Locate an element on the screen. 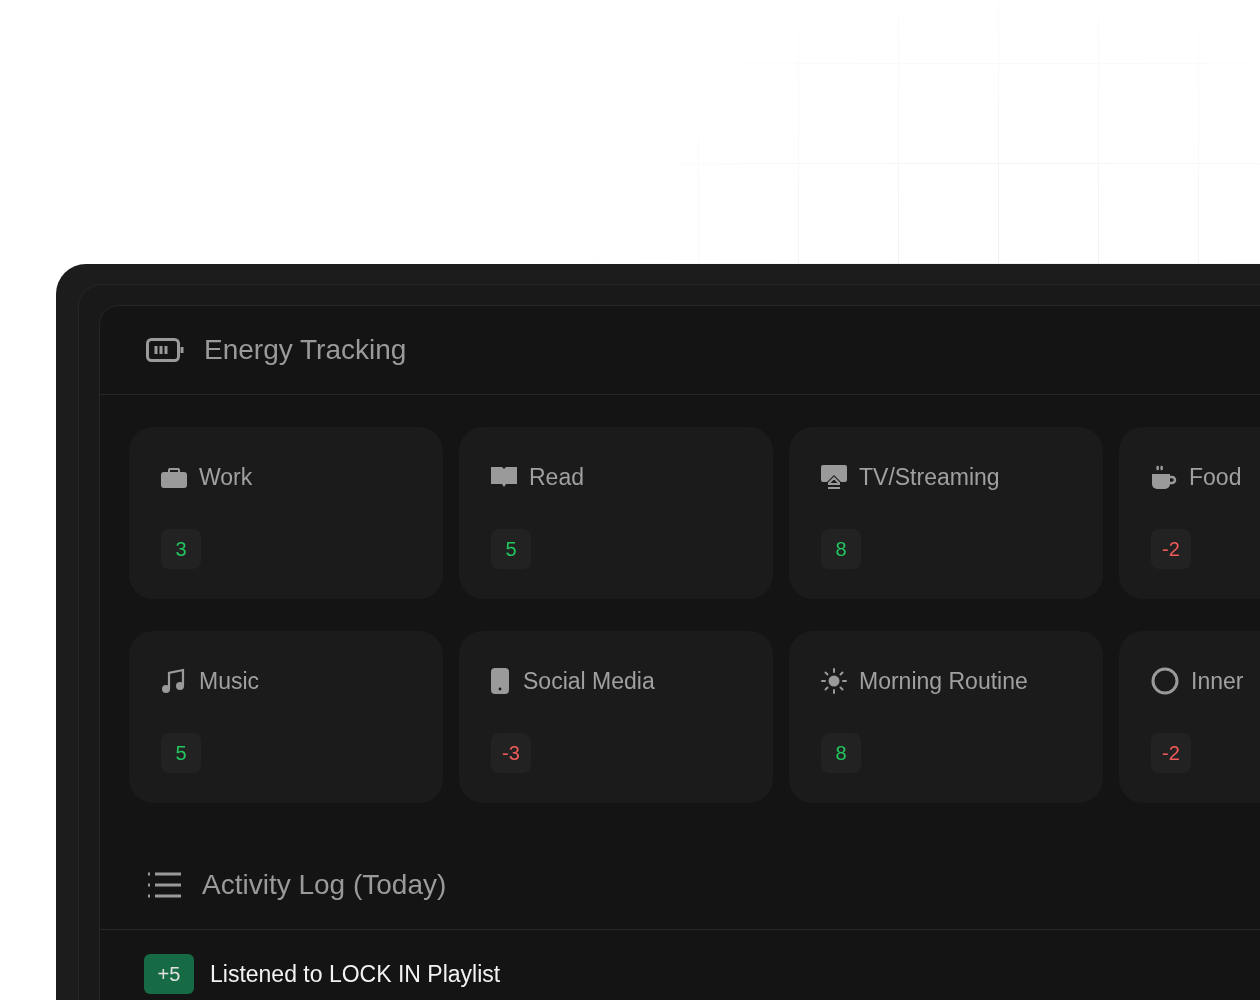  card-label: Inner is located at coordinates (1217, 681).